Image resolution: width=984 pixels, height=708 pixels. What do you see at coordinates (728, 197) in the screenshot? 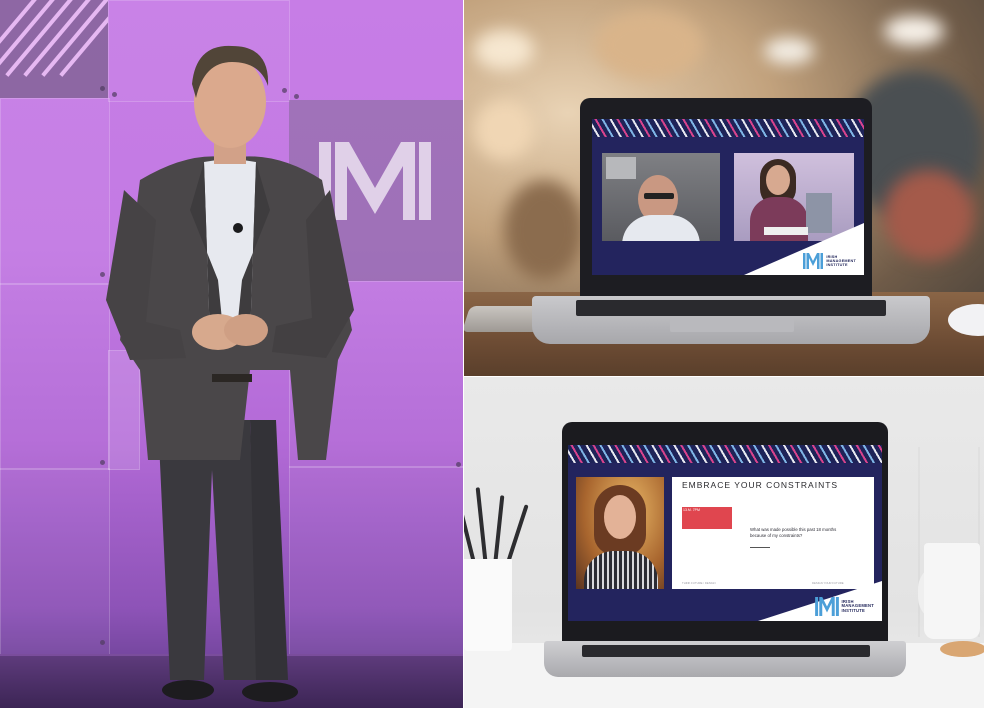
I see `video-call-screen: IRISH MANAGEMENT INSTITUTE` at bounding box center [728, 197].